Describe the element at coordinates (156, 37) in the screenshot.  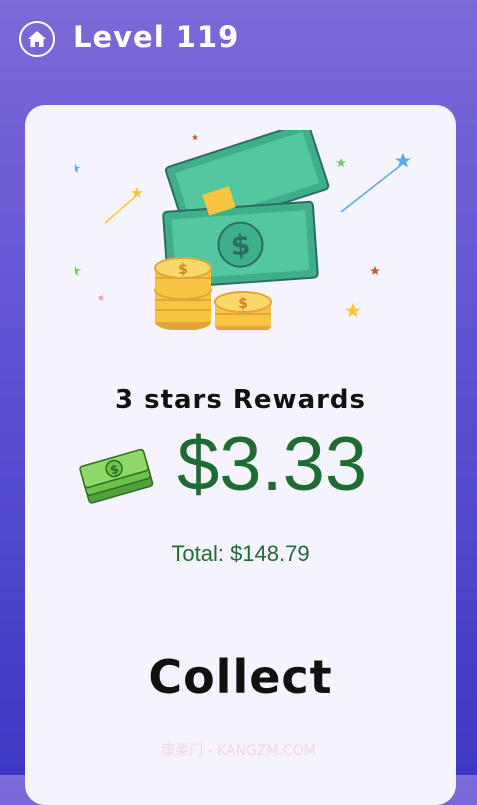
I see `level-title: Level 119` at that location.